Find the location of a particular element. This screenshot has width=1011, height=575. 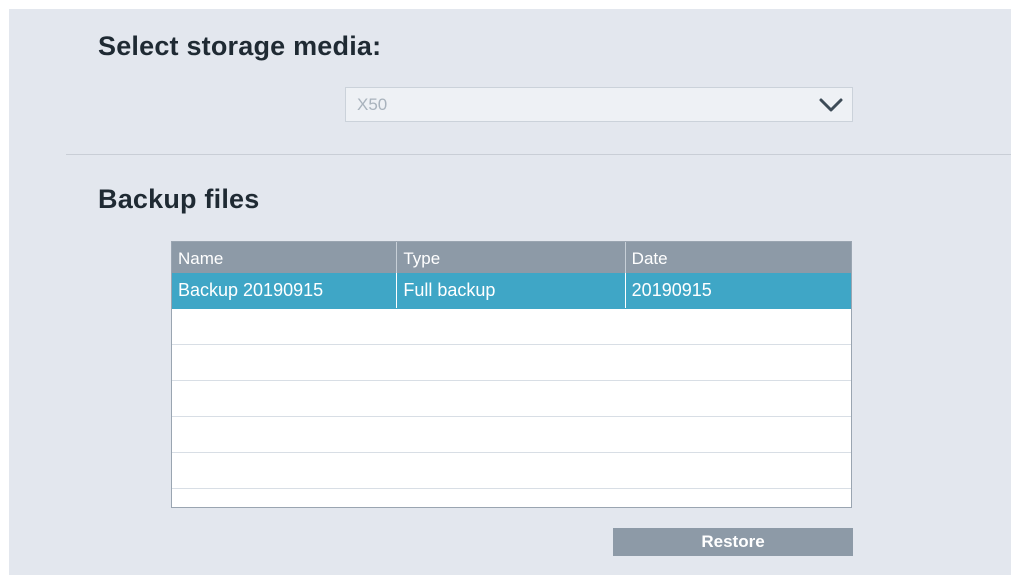

column-header-date: Date is located at coordinates (738, 257).